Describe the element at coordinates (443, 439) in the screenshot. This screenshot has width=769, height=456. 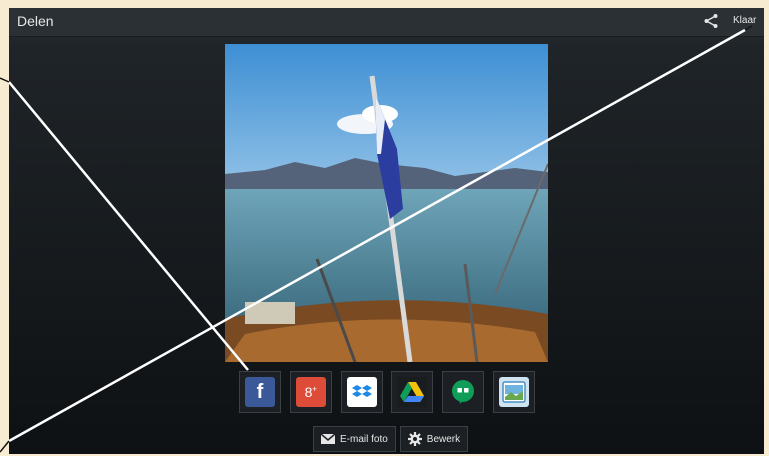
I see `edit-label: Bewerk` at that location.